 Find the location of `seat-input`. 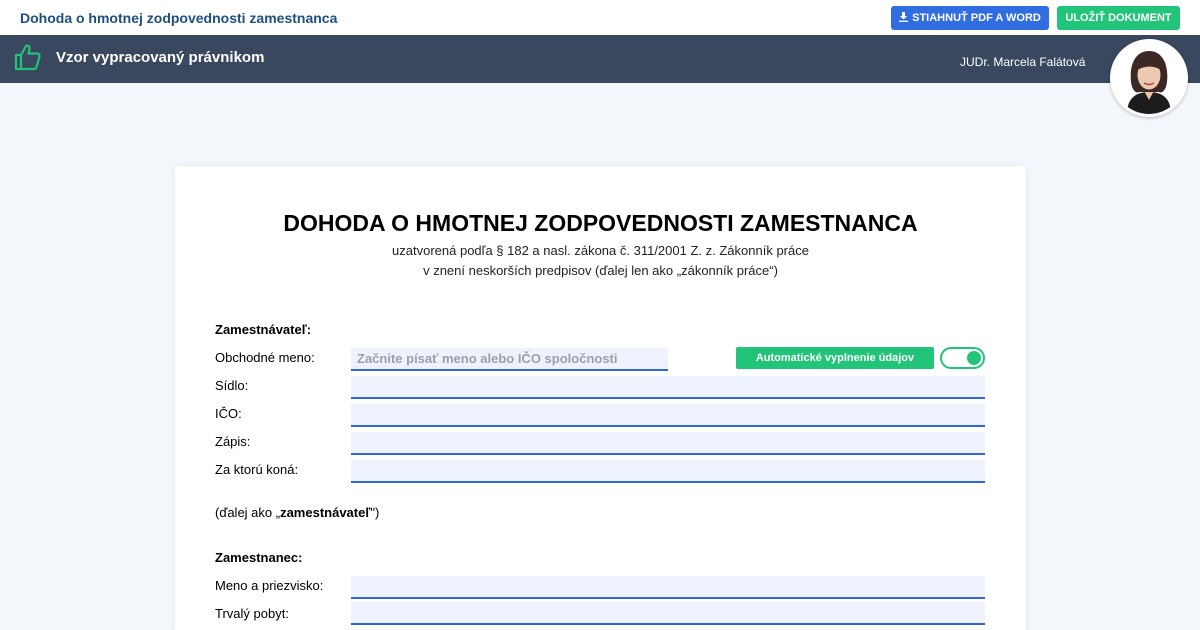

seat-input is located at coordinates (668, 387).